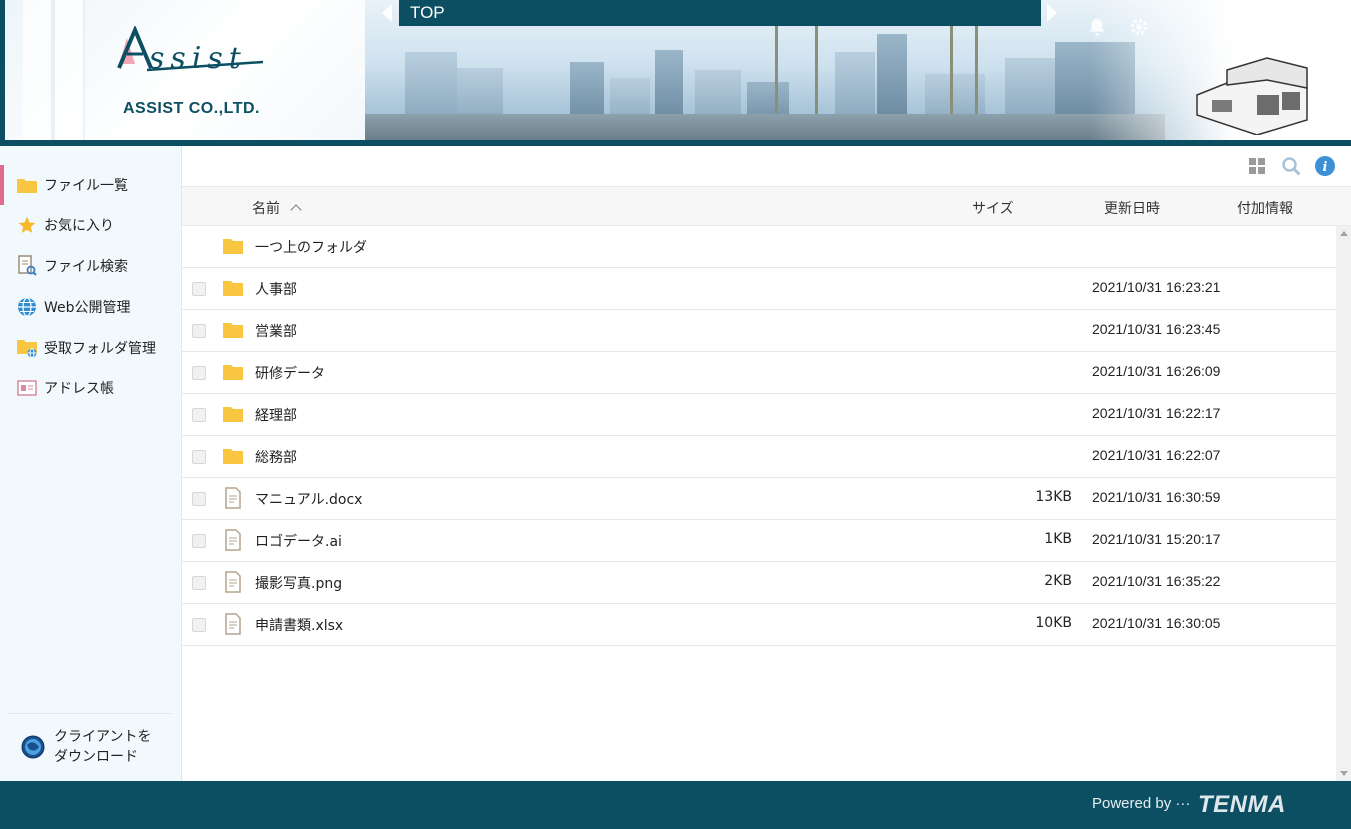 The image size is (1351, 829). What do you see at coordinates (311, 248) in the screenshot?
I see `parent-folder-label: 一つ上のフォルダ` at bounding box center [311, 248].